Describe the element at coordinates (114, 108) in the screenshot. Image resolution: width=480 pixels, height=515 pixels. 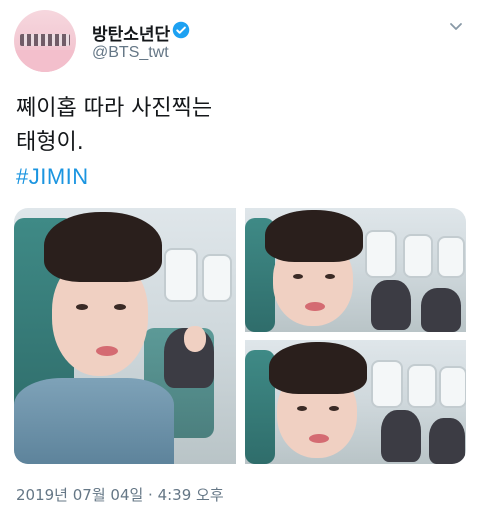
I see `tweet-line-1: 쪠이홉 따라 사진찍는` at that location.